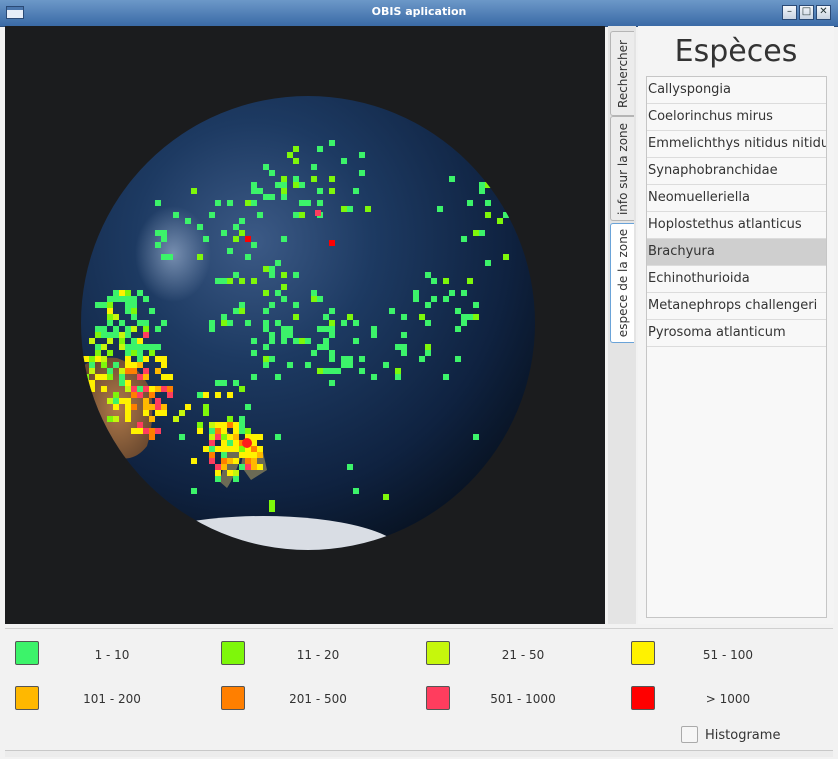  Describe the element at coordinates (736, 306) in the screenshot. I see `species-item: Metanephrops challengeri` at that location.